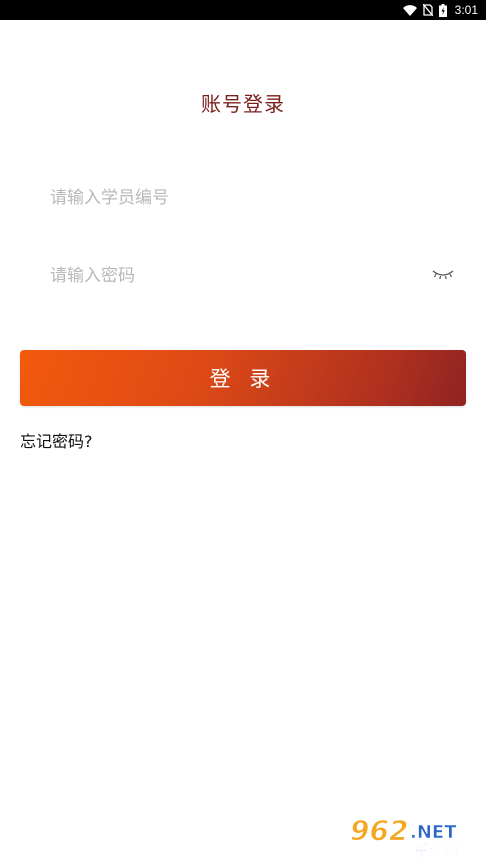  What do you see at coordinates (442, 10) in the screenshot?
I see `battery-charging-icon` at bounding box center [442, 10].